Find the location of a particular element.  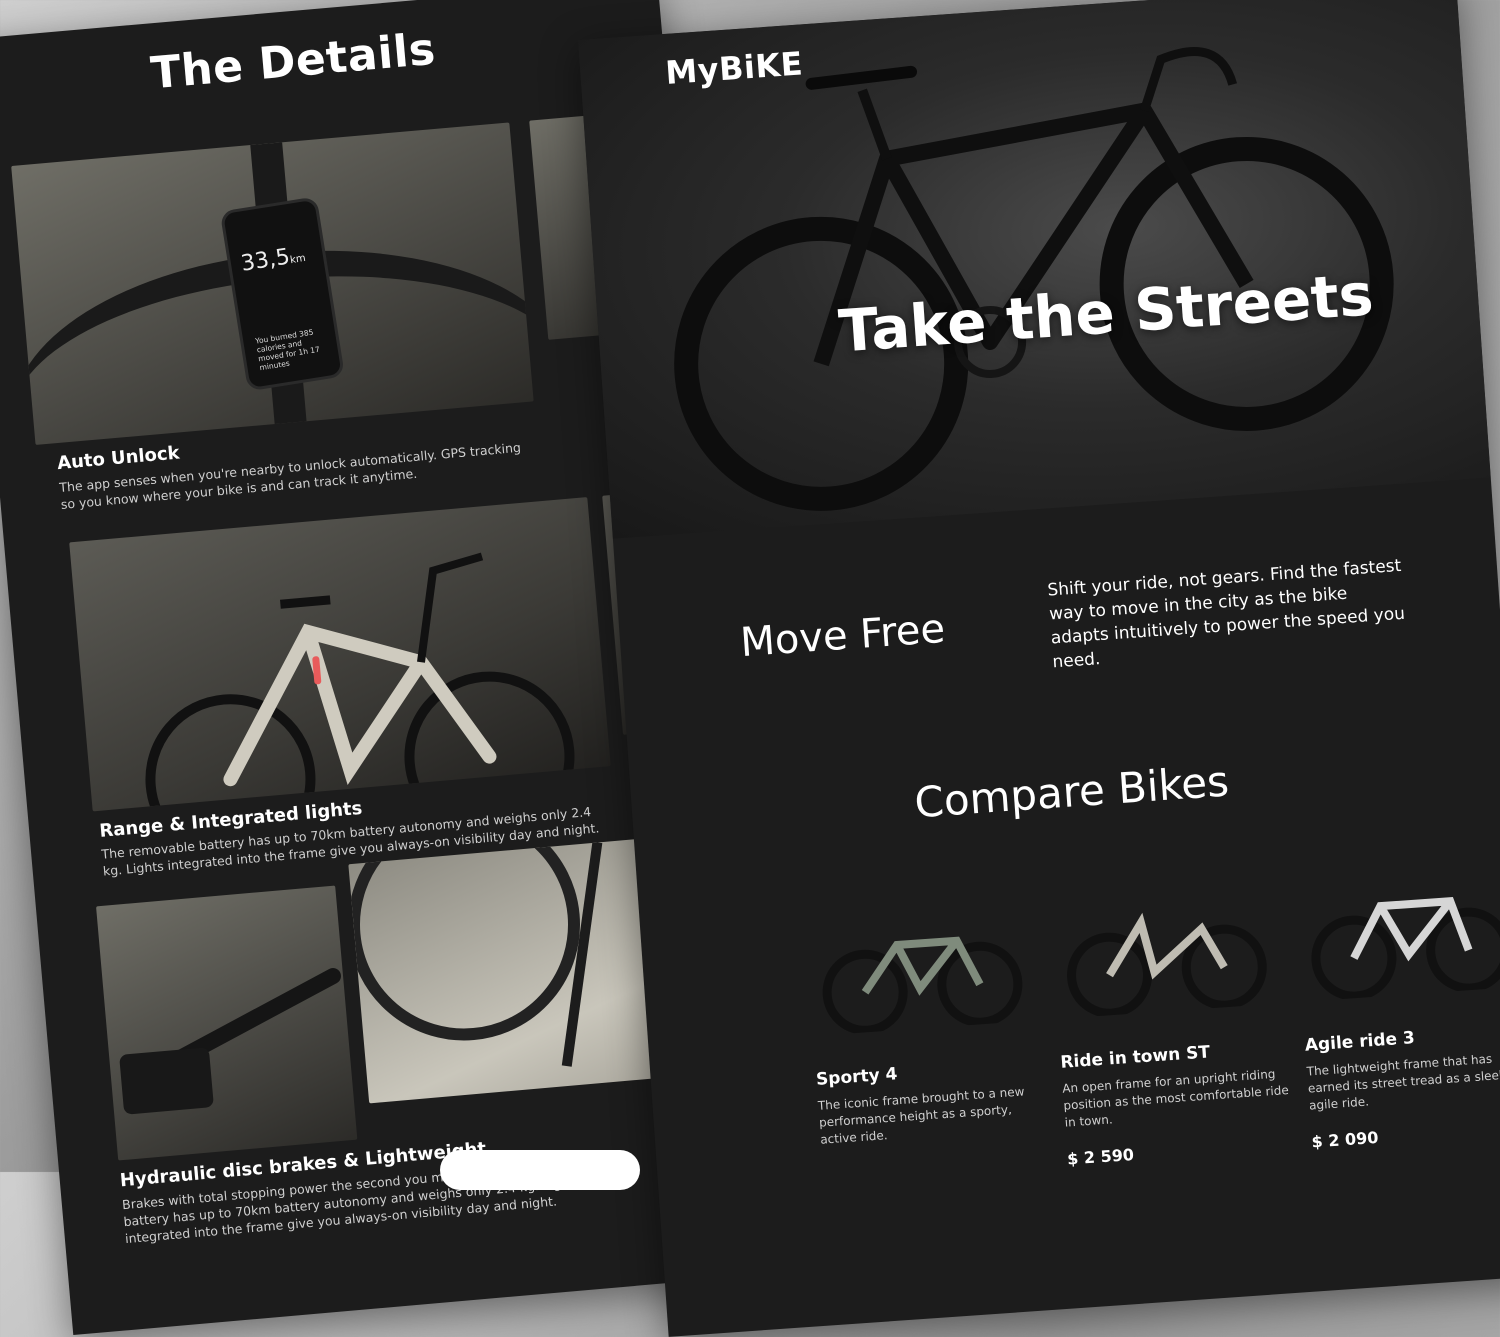

bike-price is located at coordinates (936, 1159).